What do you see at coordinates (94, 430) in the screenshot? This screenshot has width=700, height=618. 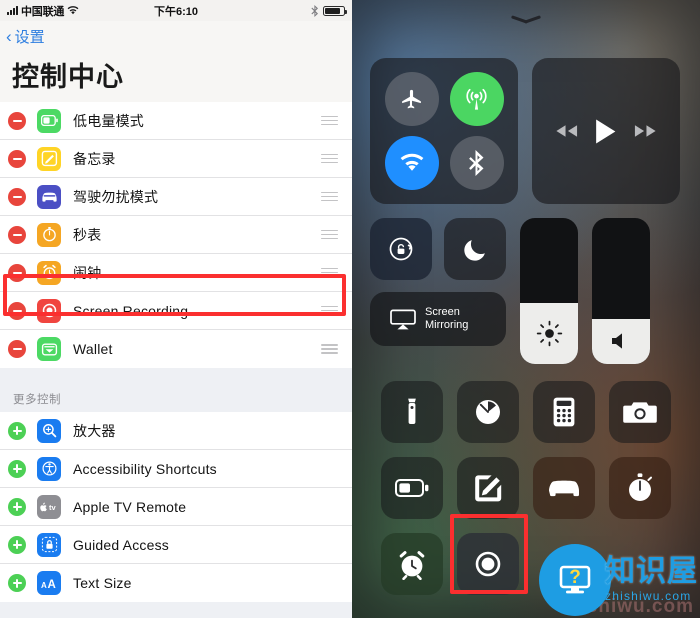 I see `list-item-label: 放大器` at bounding box center [94, 430].